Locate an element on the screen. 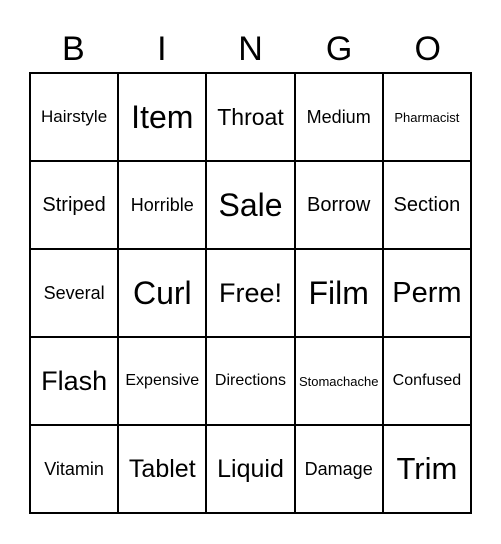 The height and width of the screenshot is (544, 501). bingo-cell-free-space: Free! is located at coordinates (250, 293).